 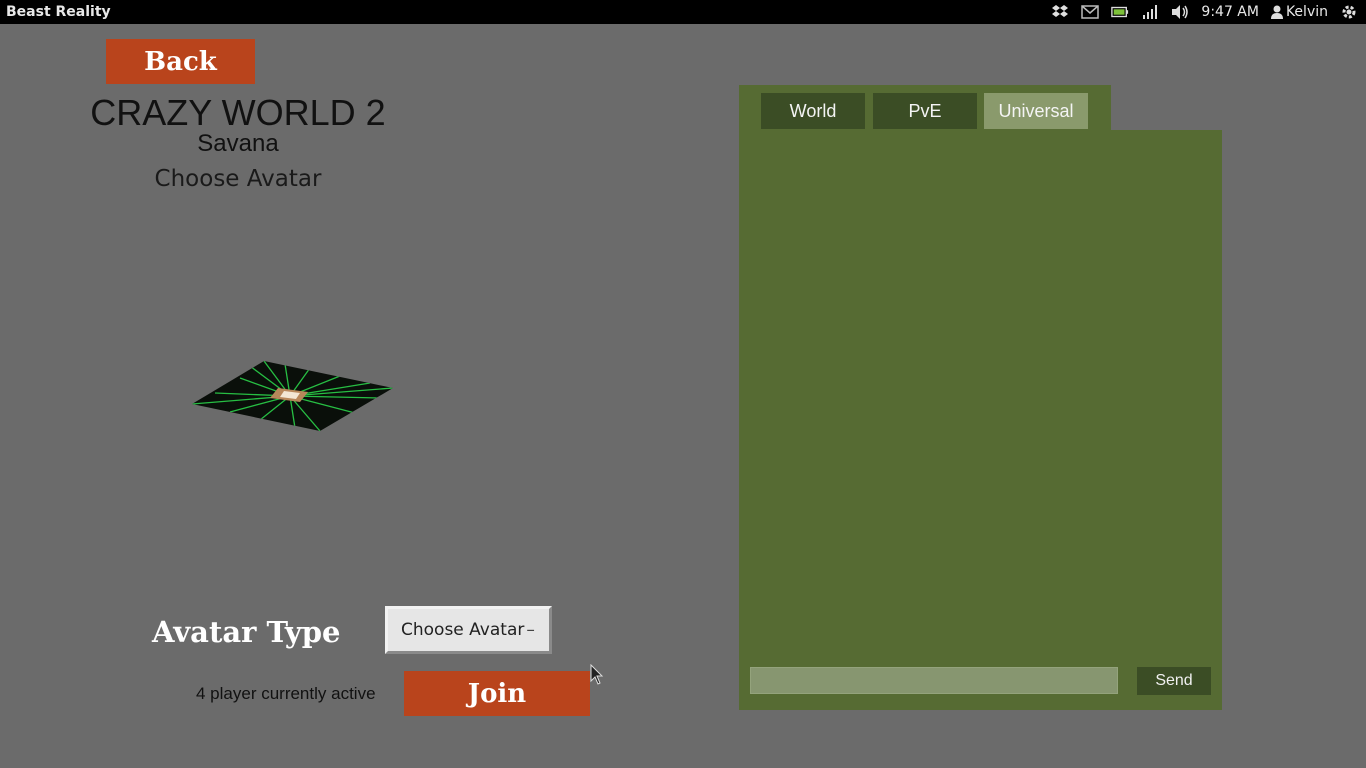 What do you see at coordinates (1060, 12) in the screenshot?
I see `dropbox-icon` at bounding box center [1060, 12].